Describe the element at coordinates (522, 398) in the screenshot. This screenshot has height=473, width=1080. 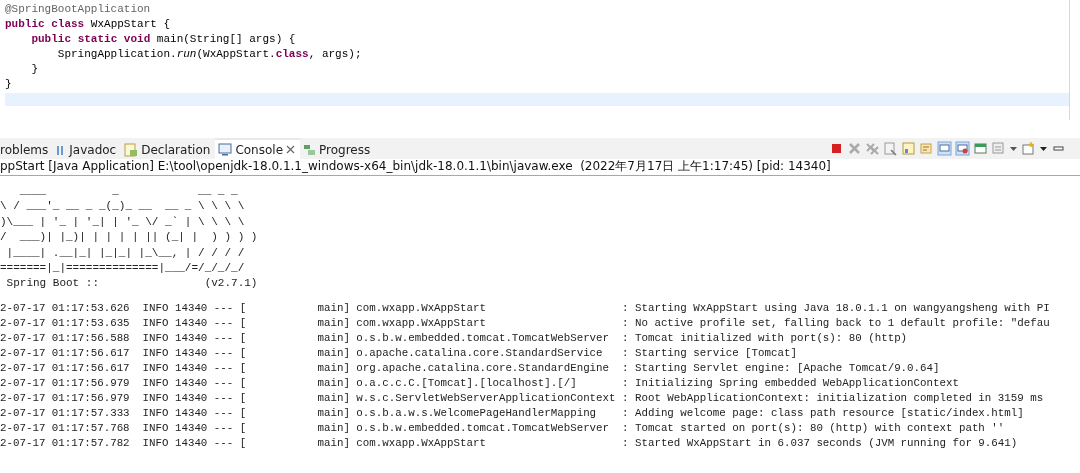
I see `log-line: 2-07-17 01:17:56.979 INFO 14340 --- [ main] w.s.c.ServletWebServerApplicationContext : Root WebApplicationContext: initialization completed in 3159 ms` at that location.